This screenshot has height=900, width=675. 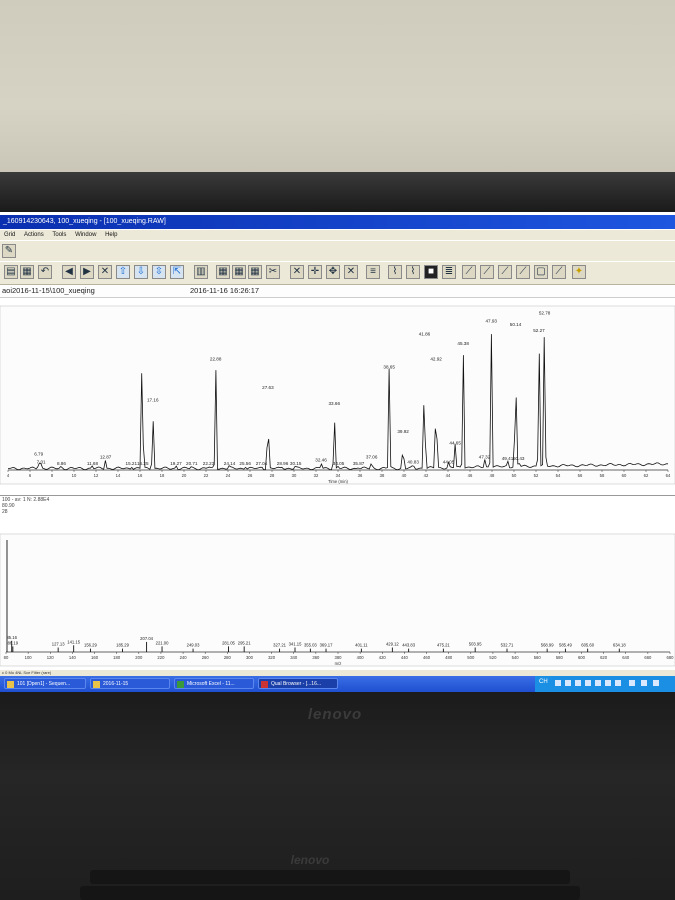 What do you see at coordinates (602, 475) in the screenshot?
I see `x-tick-label: 58` at bounding box center [602, 475].